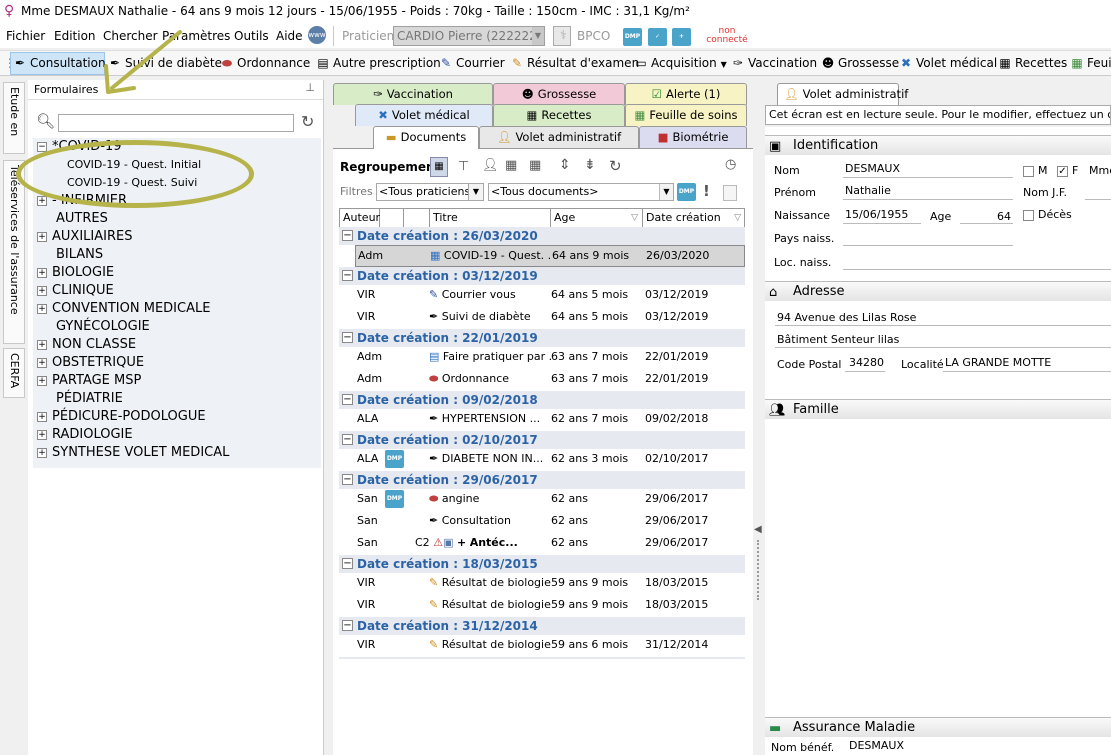 The width and height of the screenshot is (1111, 755). What do you see at coordinates (89, 399) in the screenshot?
I see `tree-item-pediatrie: PÉDIATRIE` at bounding box center [89, 399].